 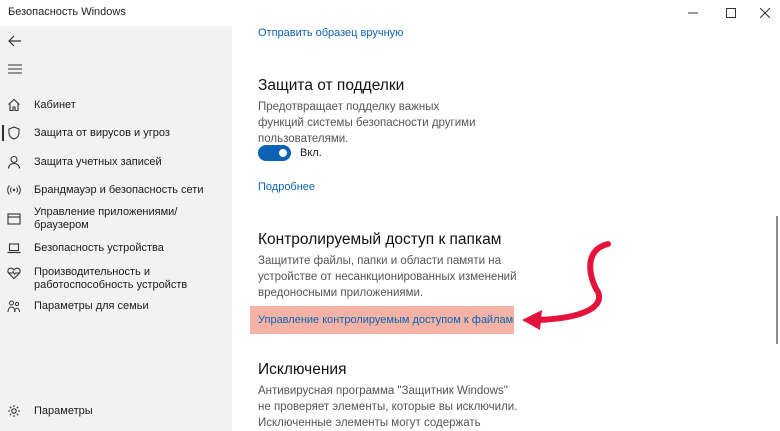 What do you see at coordinates (14, 190) in the screenshot?
I see `wifi-icon` at bounding box center [14, 190].